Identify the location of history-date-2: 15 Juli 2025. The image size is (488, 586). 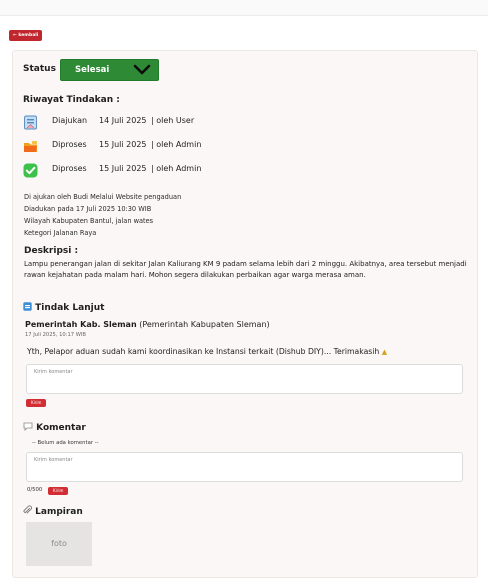
(123, 144).